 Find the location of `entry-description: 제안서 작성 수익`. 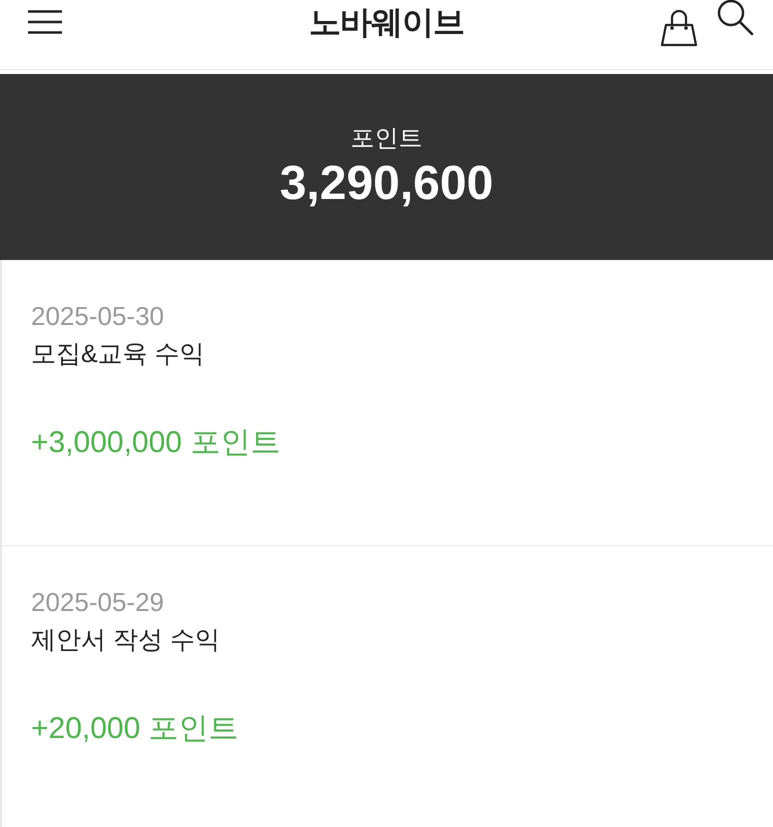

entry-description: 제안서 작성 수익 is located at coordinates (125, 640).